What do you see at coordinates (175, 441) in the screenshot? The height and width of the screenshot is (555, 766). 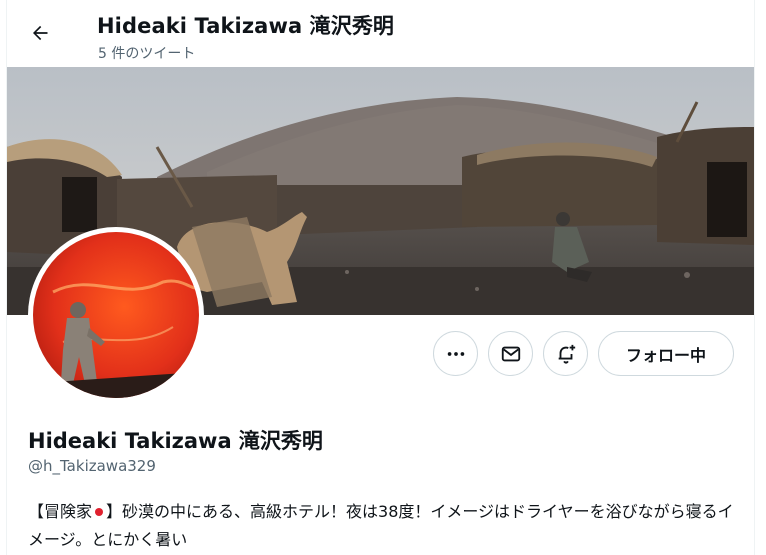 I see `display-name: Hideaki Takizawa 滝沢秀明` at bounding box center [175, 441].